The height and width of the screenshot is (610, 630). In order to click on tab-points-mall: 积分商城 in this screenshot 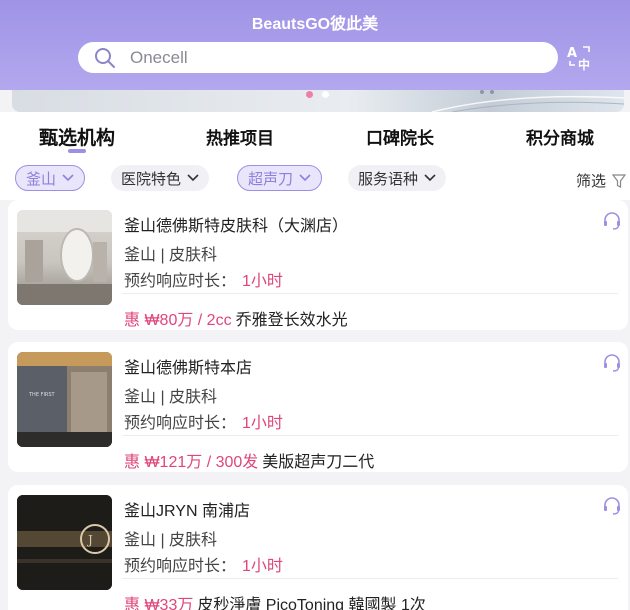, I will do `click(560, 136)`.